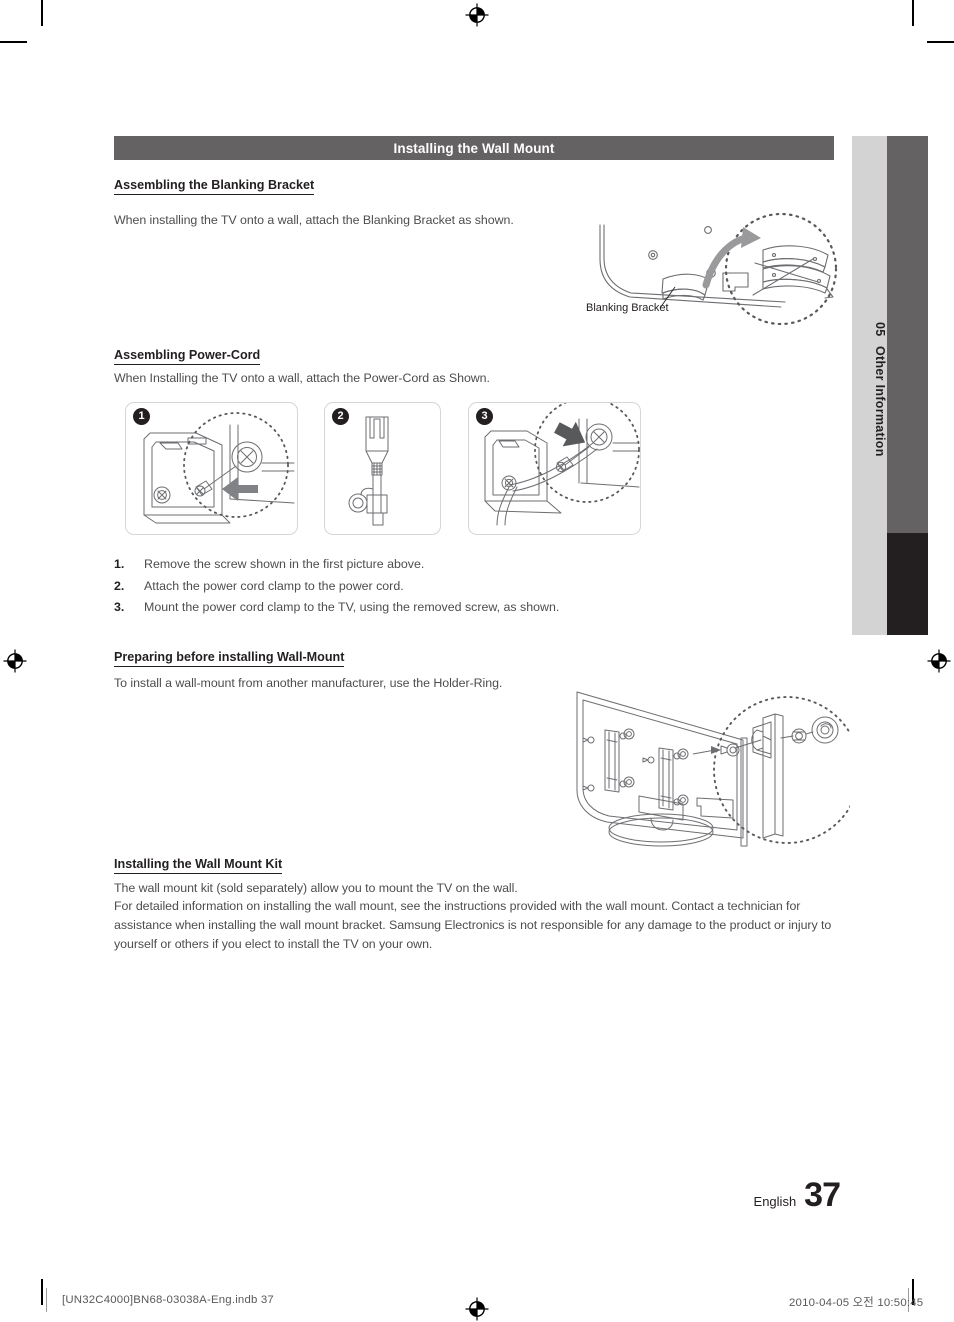 This screenshot has width=954, height=1322. What do you see at coordinates (340, 416) in the screenshot?
I see `panel-badge-2: 2` at bounding box center [340, 416].